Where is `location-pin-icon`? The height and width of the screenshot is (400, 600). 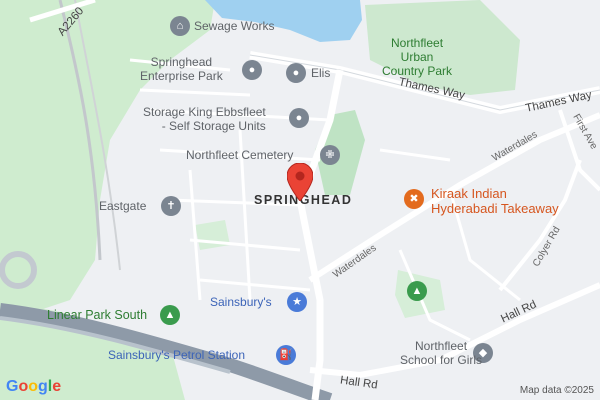 location-pin-icon is located at coordinates (300, 182).